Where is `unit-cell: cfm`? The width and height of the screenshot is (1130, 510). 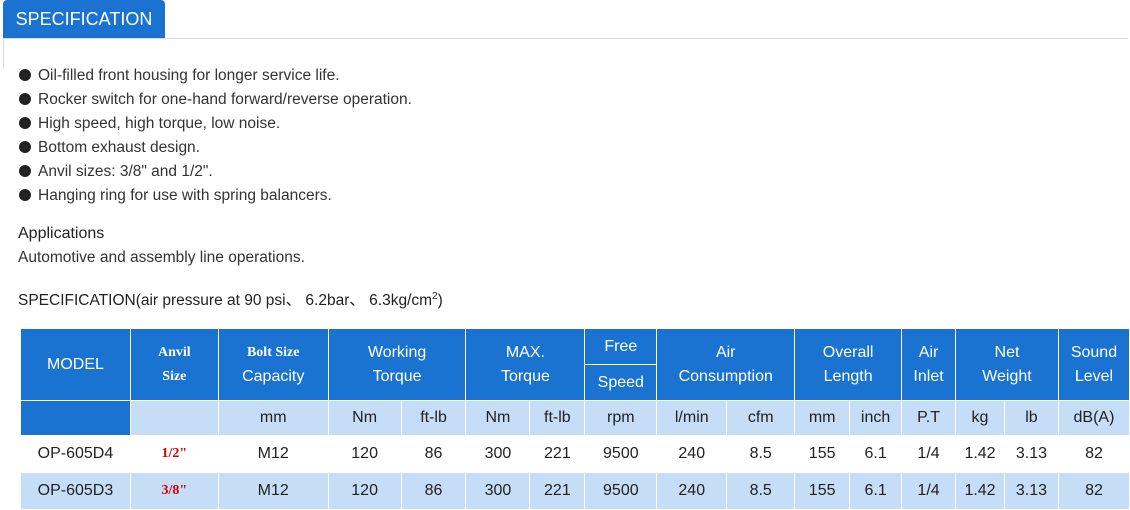 unit-cell: cfm is located at coordinates (761, 418).